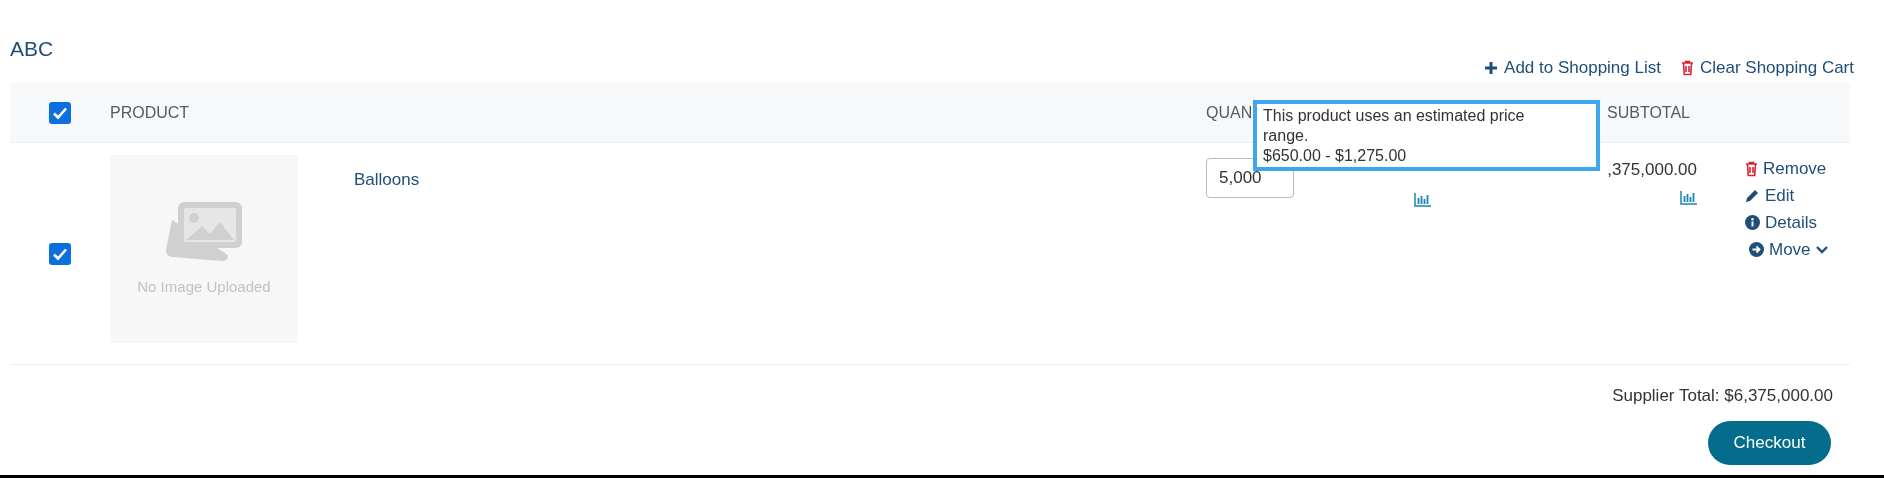 This screenshot has height=478, width=1884. What do you see at coordinates (1752, 195) in the screenshot?
I see `pencil-icon` at bounding box center [1752, 195].